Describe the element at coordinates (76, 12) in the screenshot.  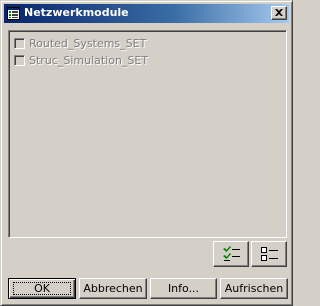
I see `window-title: Netzwerkmodule` at that location.